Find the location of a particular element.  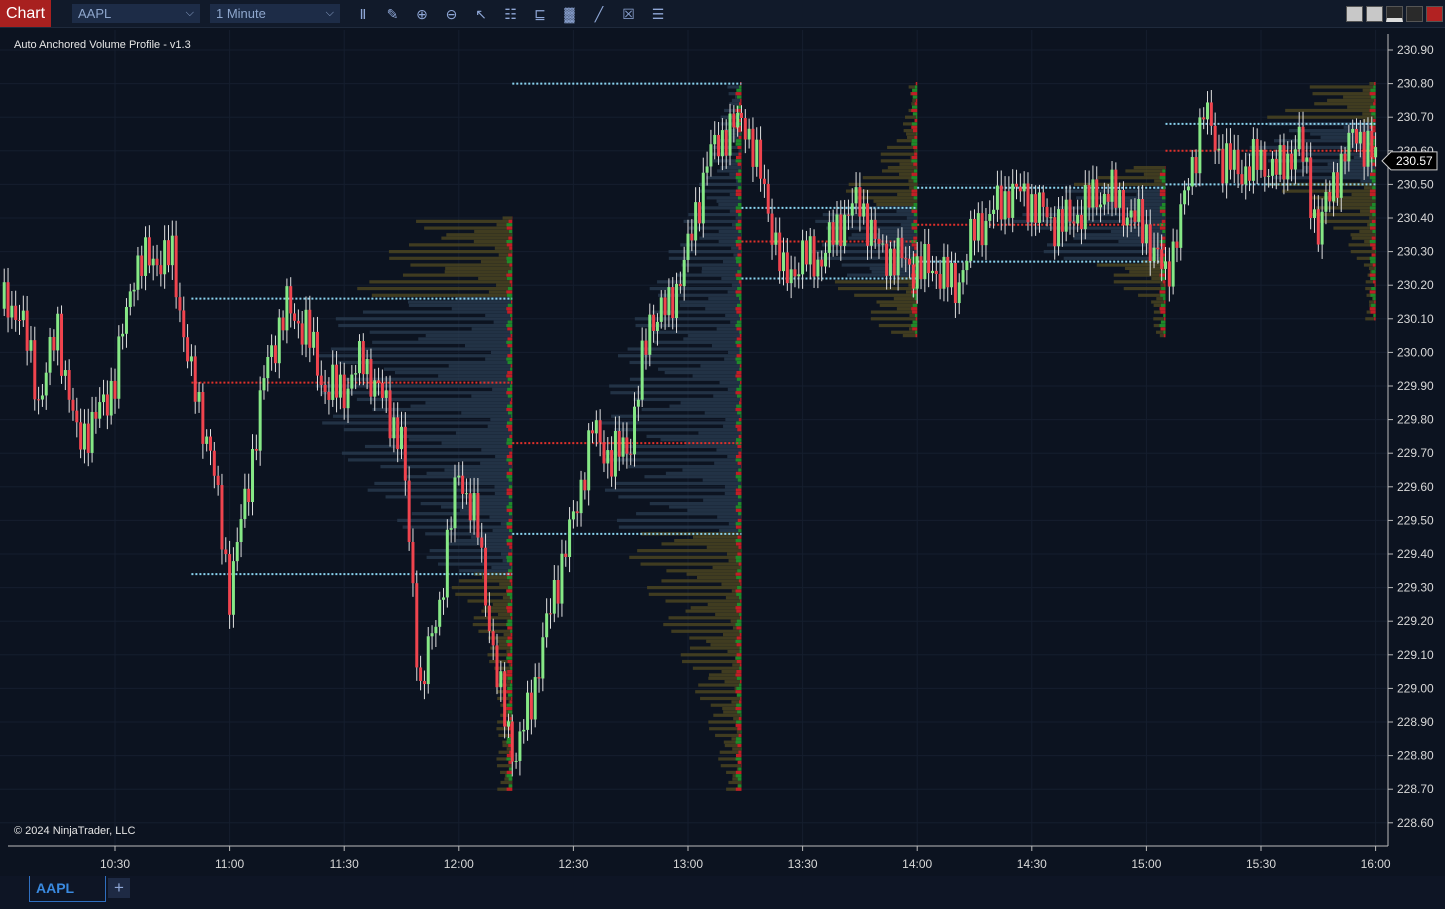

price-tick-label: 229.10 is located at coordinates (1415, 655).